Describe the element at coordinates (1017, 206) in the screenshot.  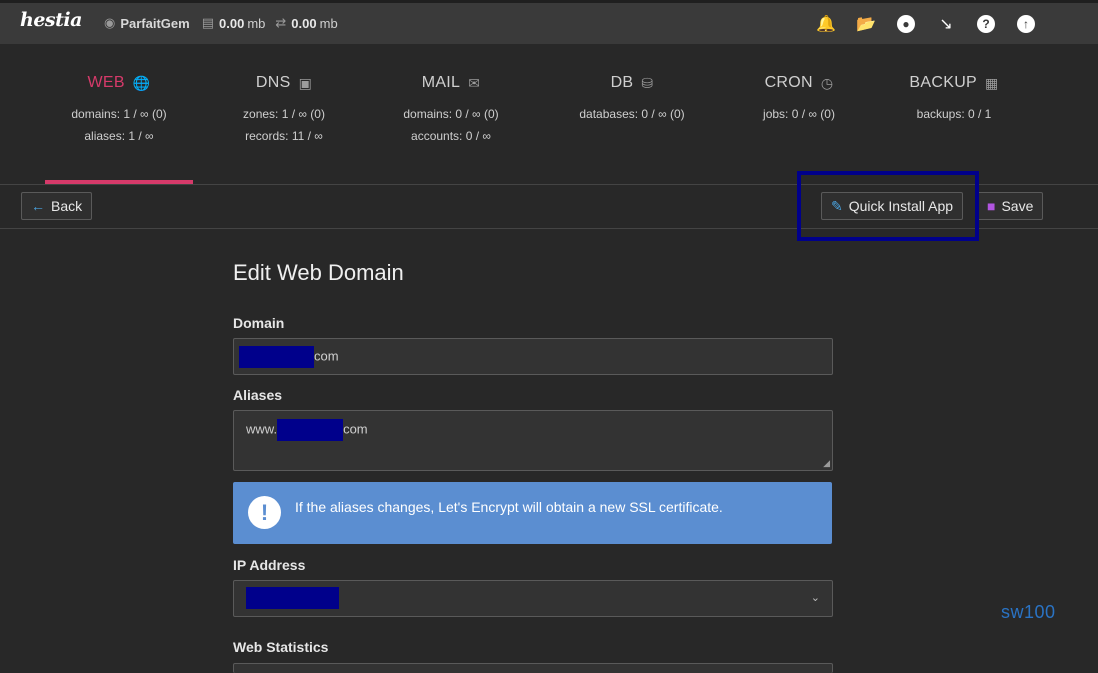
I see `save-button-label: Save` at that location.